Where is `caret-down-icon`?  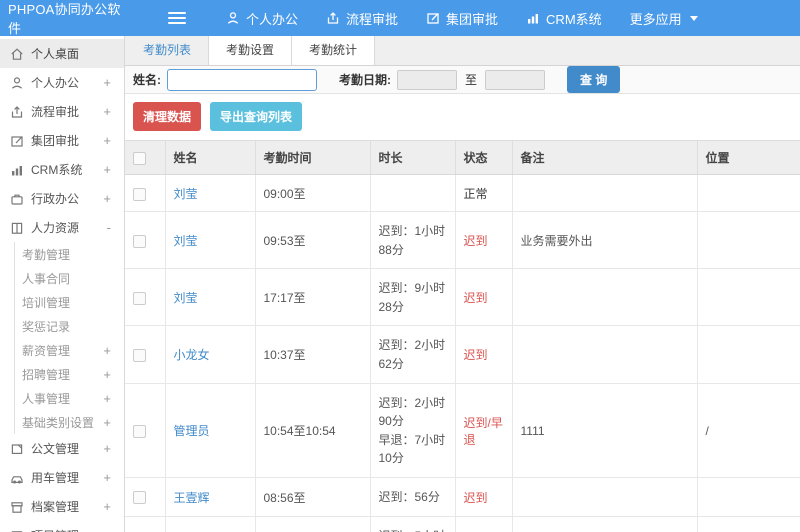
caret-down-icon is located at coordinates (693, 18).